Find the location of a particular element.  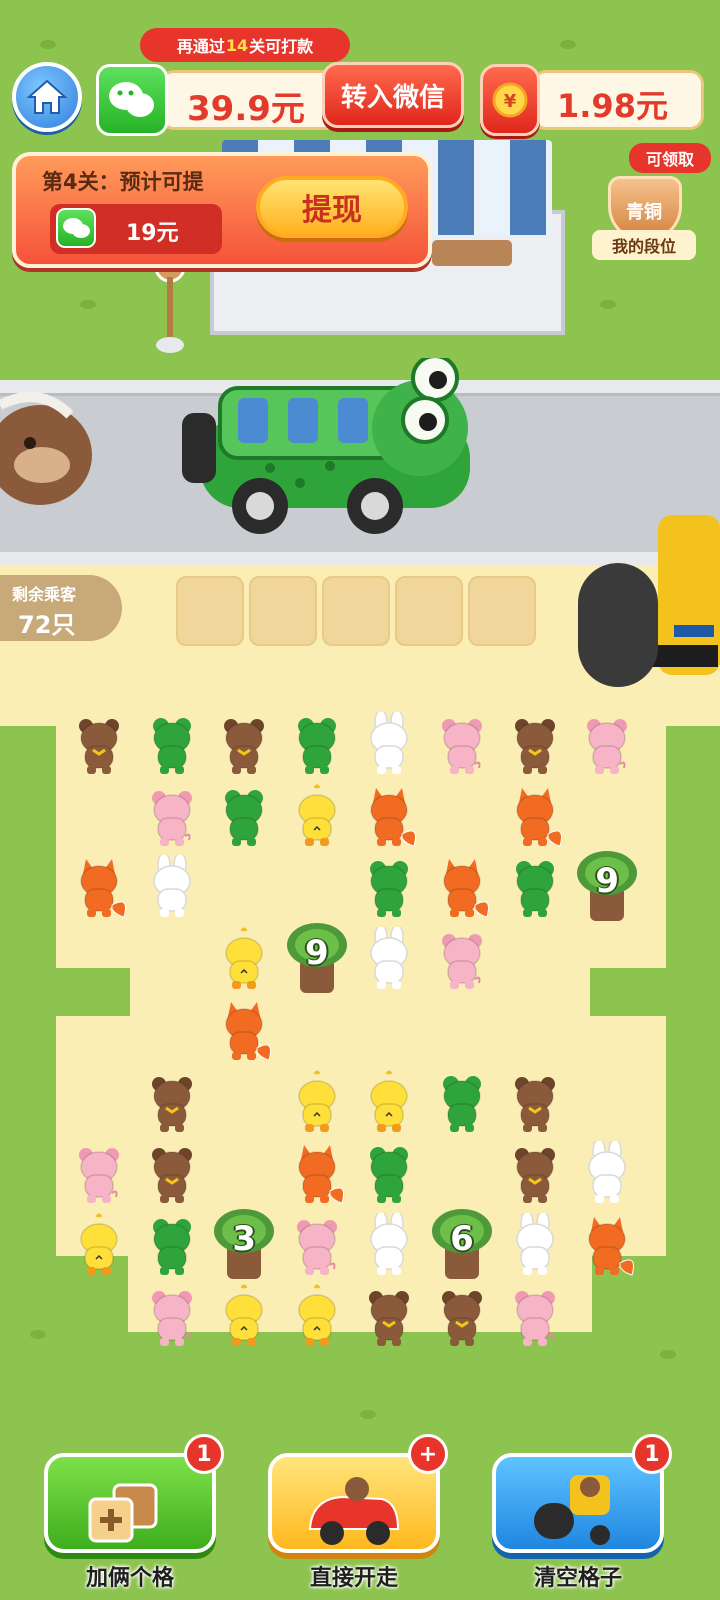

level-amount-box: 19元 is located at coordinates (136, 229).